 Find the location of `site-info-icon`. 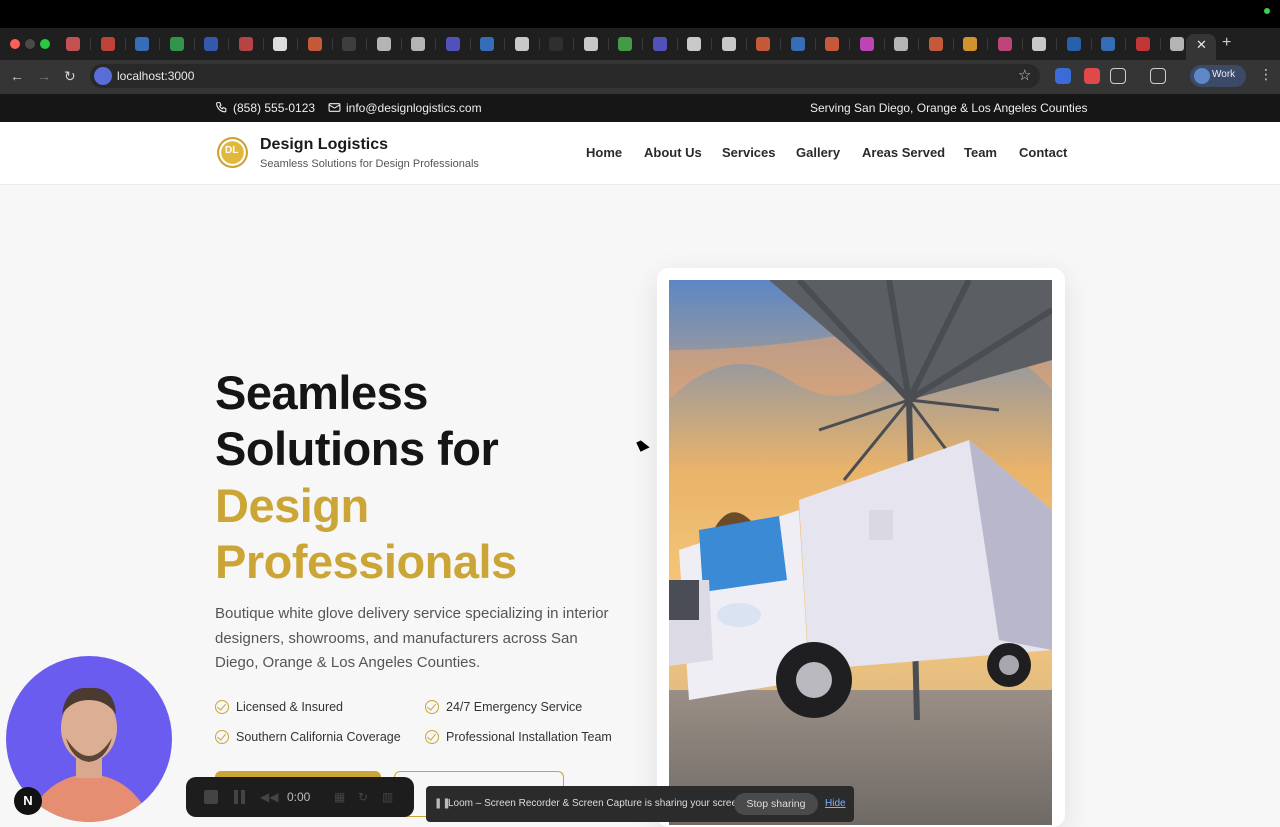

site-info-icon is located at coordinates (103, 76).